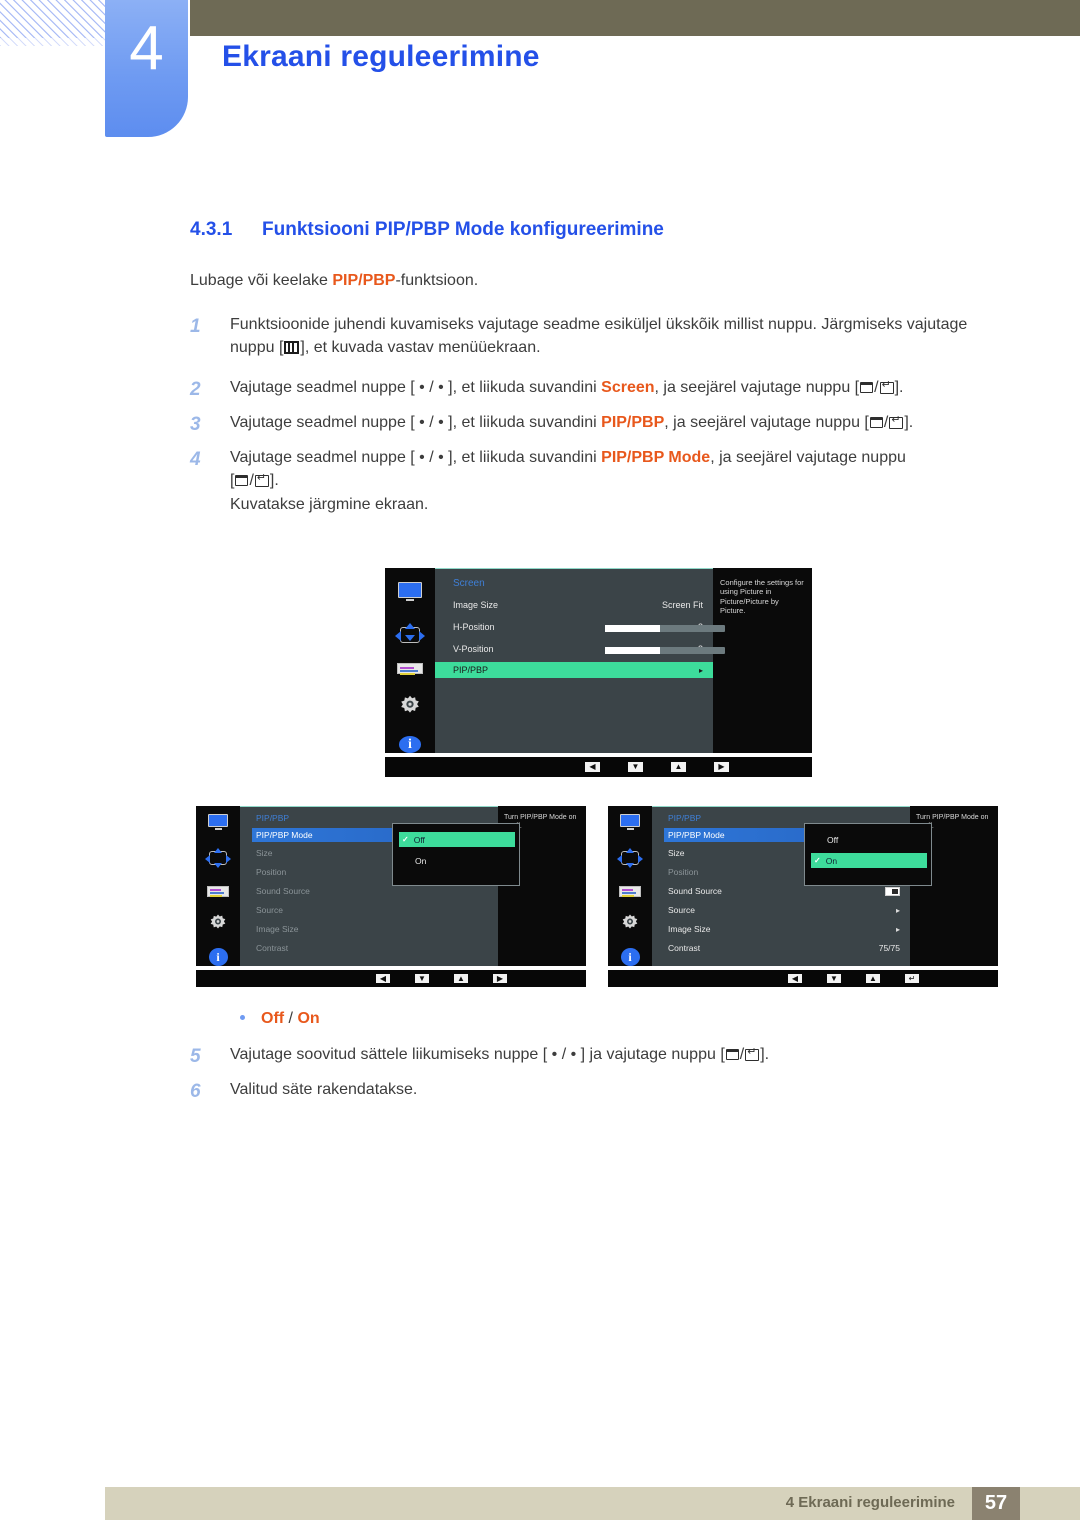  What do you see at coordinates (803, 978) in the screenshot?
I see `osd3-nav-bar: ◀ ▼ ▲ ↵` at bounding box center [803, 978].